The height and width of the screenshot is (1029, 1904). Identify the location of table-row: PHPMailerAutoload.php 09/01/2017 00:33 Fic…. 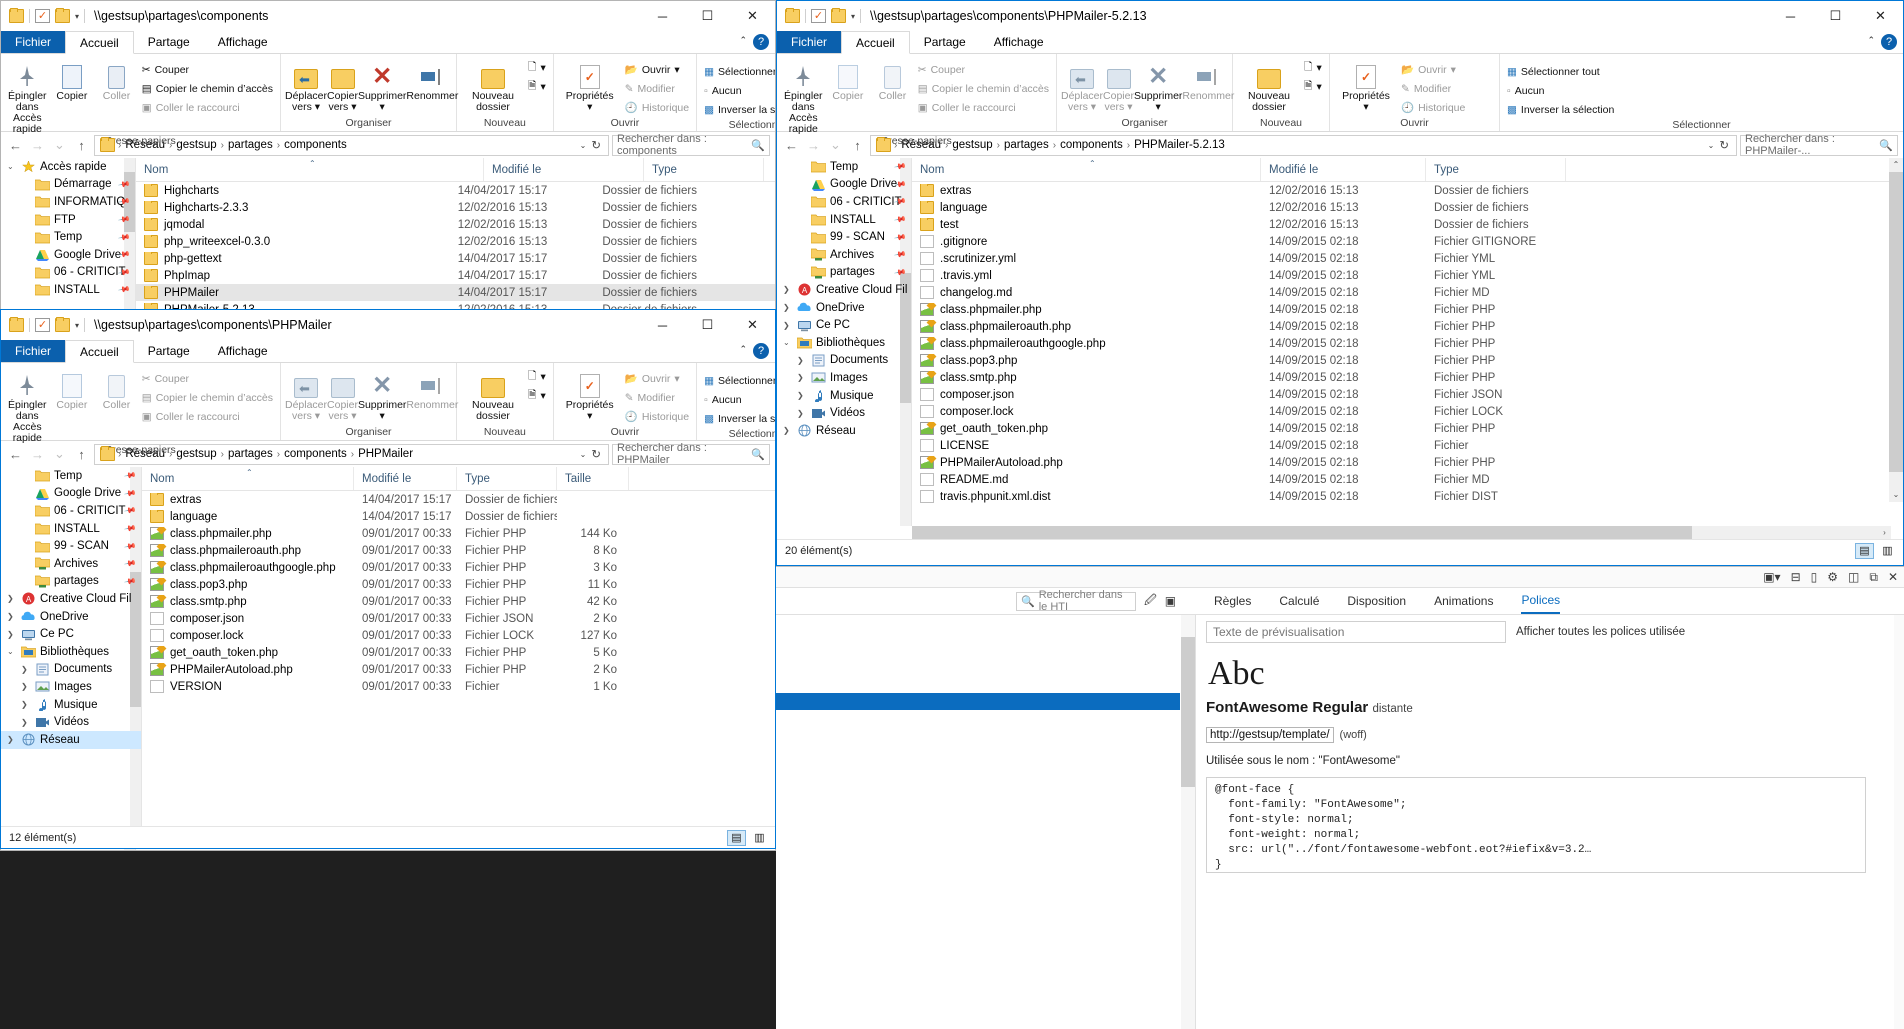
(458, 669).